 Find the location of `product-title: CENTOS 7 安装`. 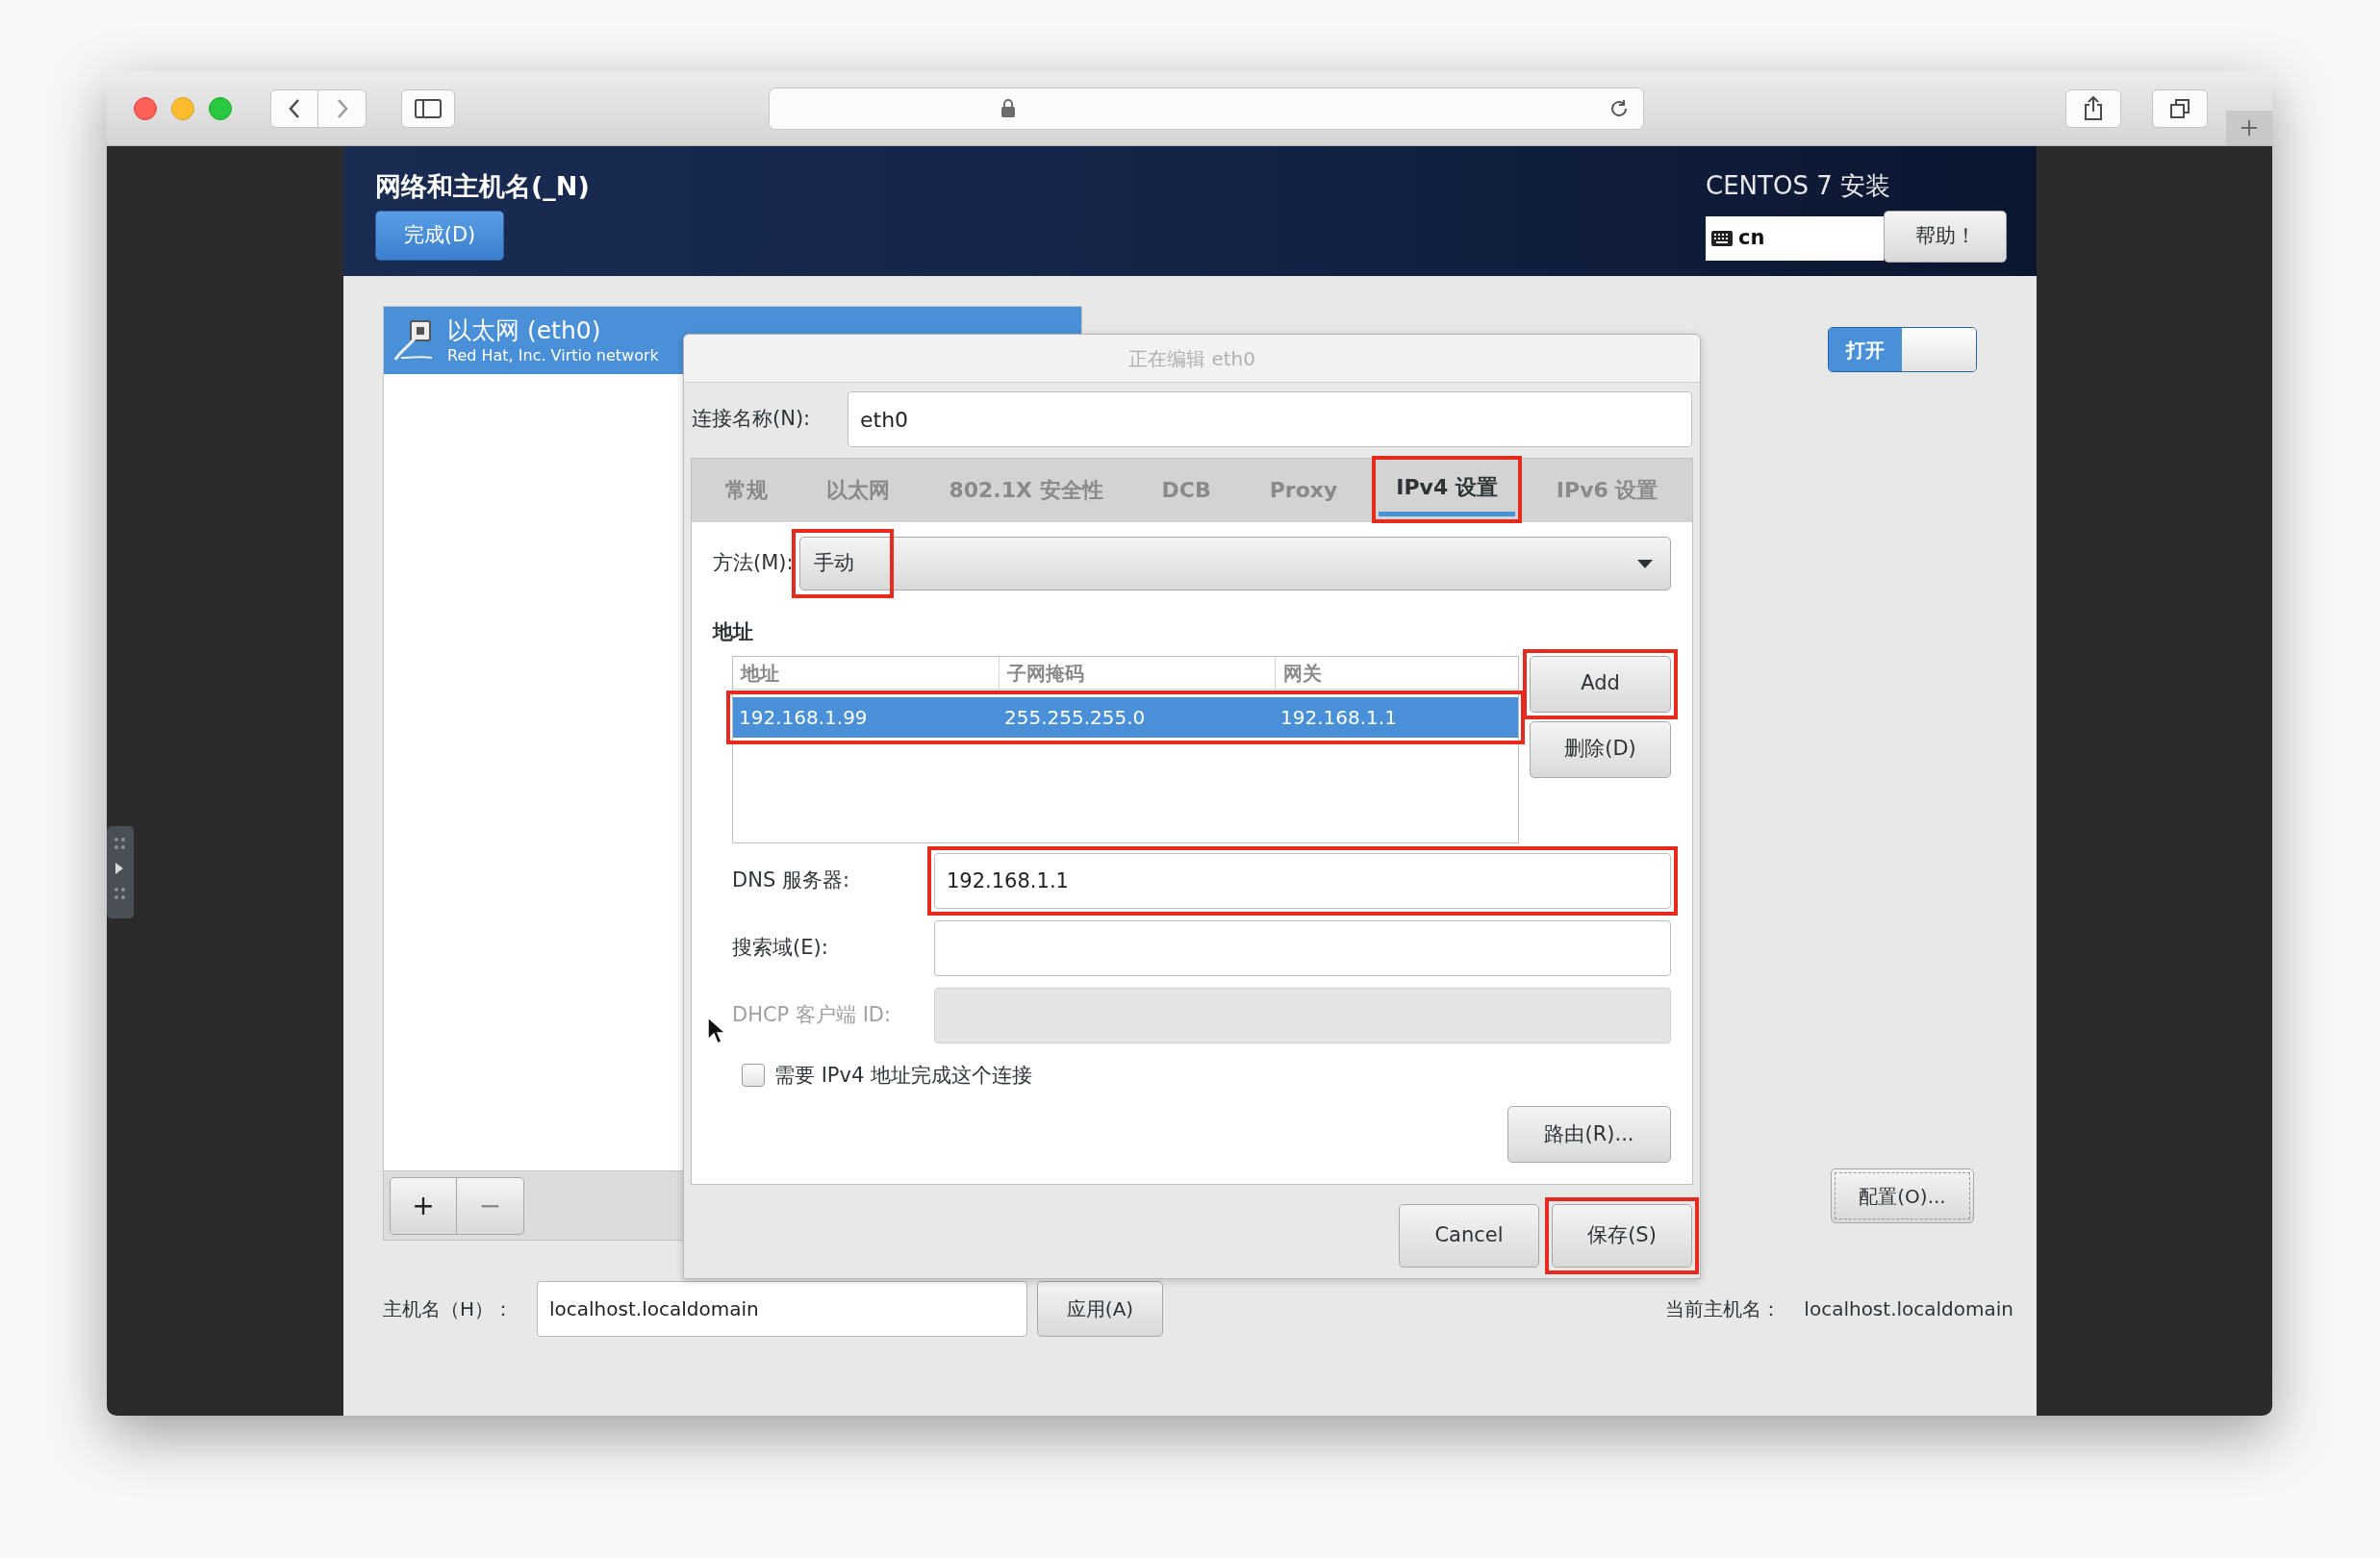

product-title: CENTOS 7 安装 is located at coordinates (1798, 186).